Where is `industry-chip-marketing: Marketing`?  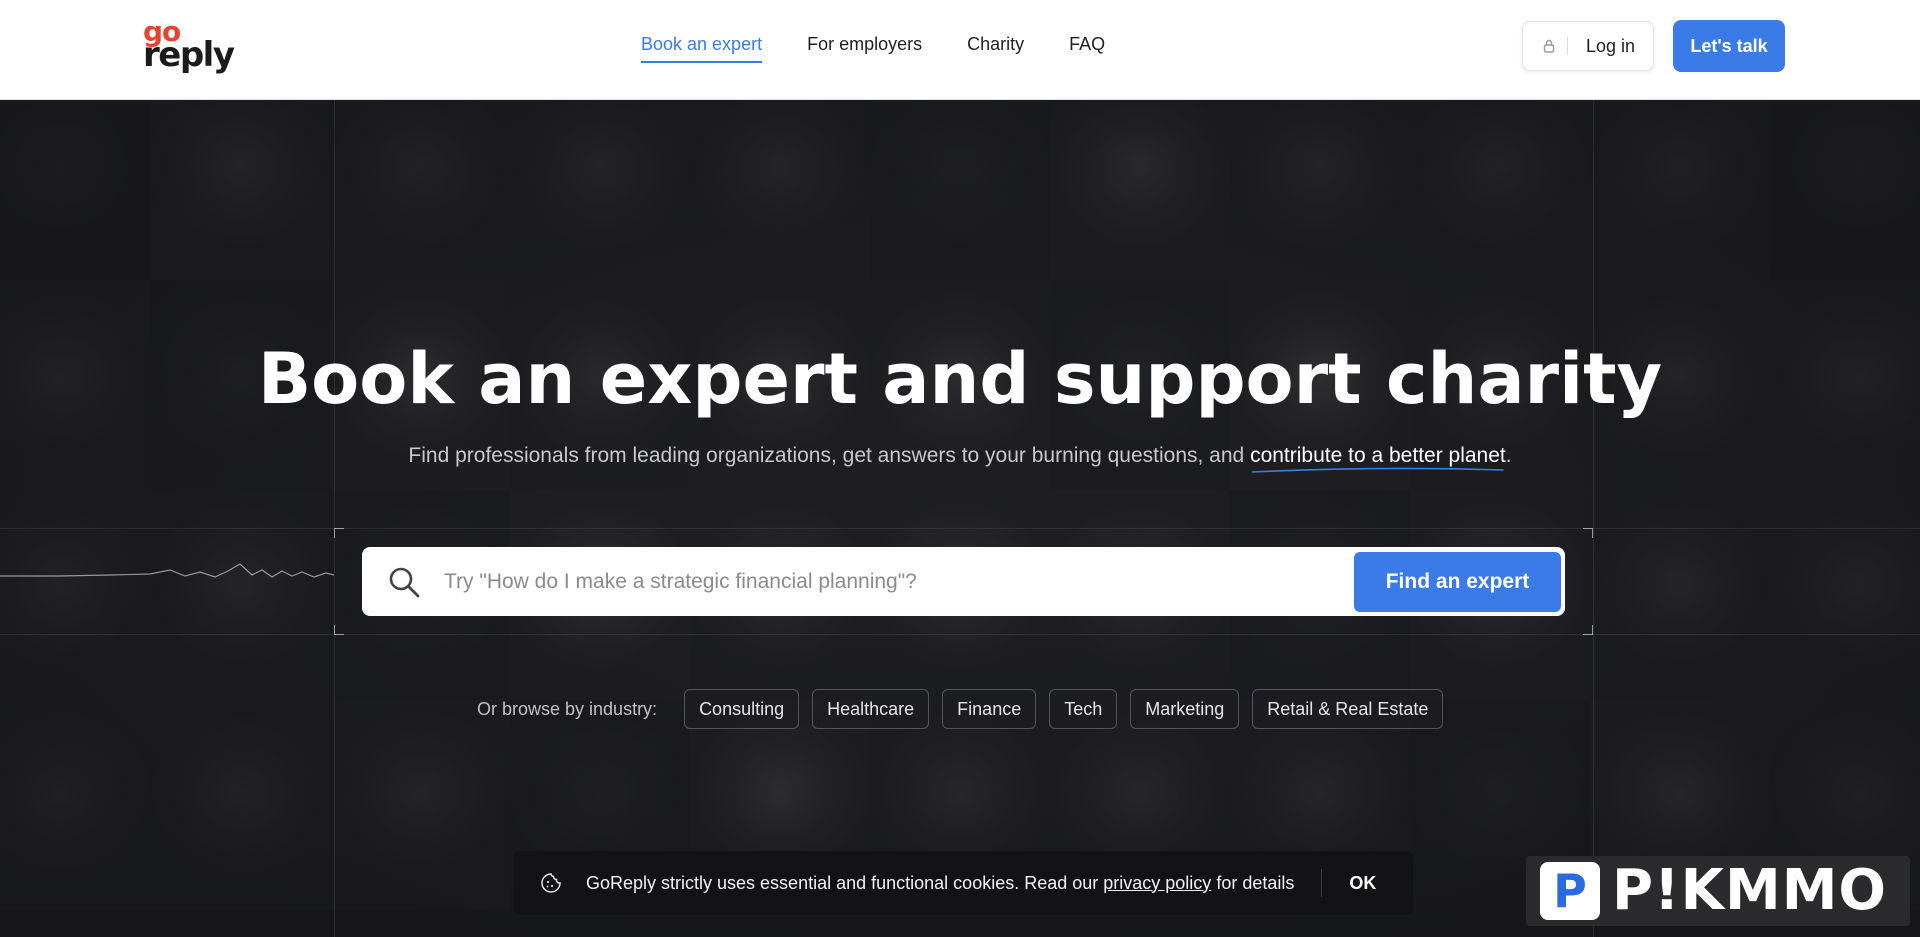 industry-chip-marketing: Marketing is located at coordinates (1185, 709).